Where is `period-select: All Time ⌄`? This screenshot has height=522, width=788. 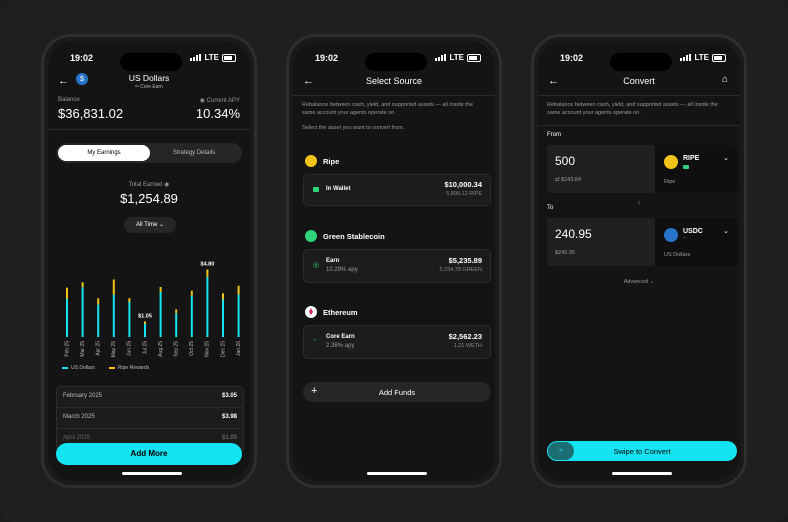
period-select: All Time ⌄ is located at coordinates (150, 225).